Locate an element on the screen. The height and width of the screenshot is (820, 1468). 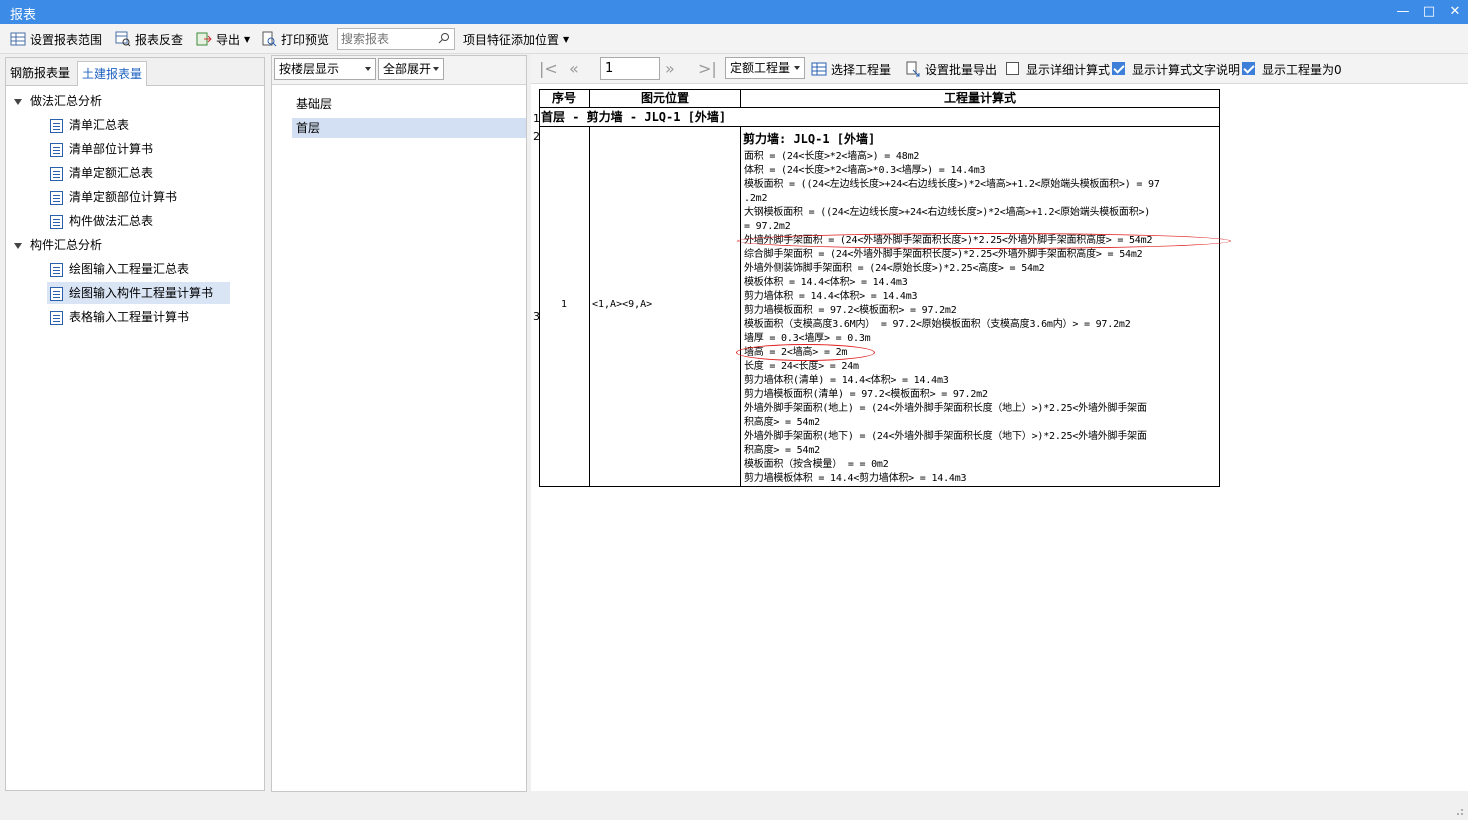
first-page-icon: |< is located at coordinates (548, 68).